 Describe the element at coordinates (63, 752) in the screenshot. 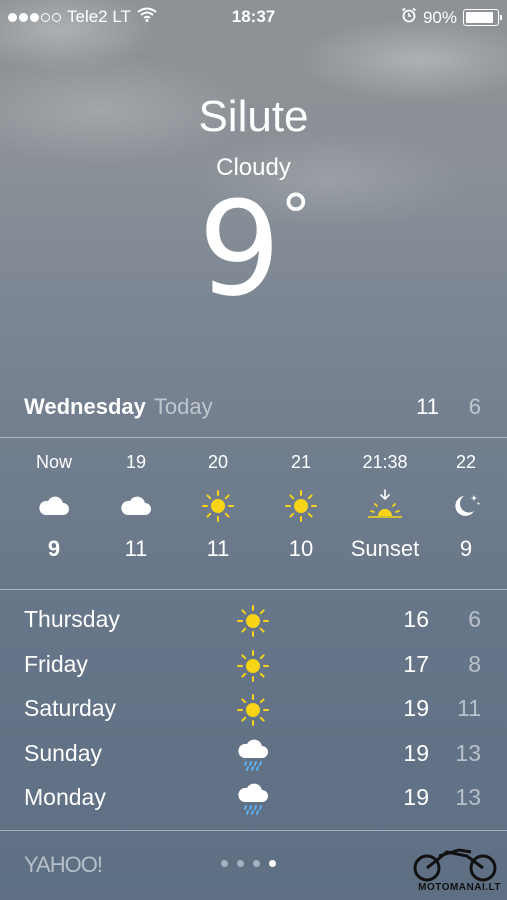

I see `day-name: Sunday` at that location.